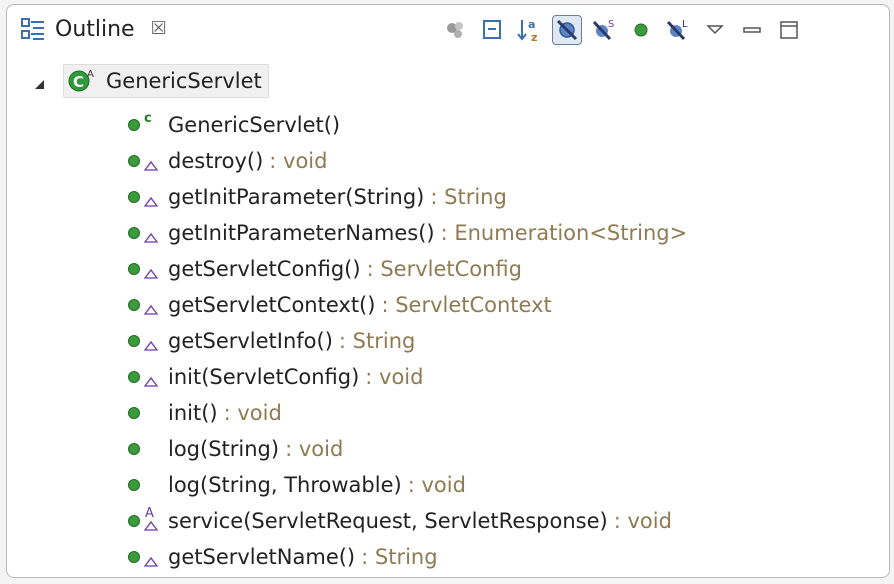 Image resolution: width=894 pixels, height=584 pixels. What do you see at coordinates (685, 24) in the screenshot?
I see `svg-text: L` at bounding box center [685, 24].